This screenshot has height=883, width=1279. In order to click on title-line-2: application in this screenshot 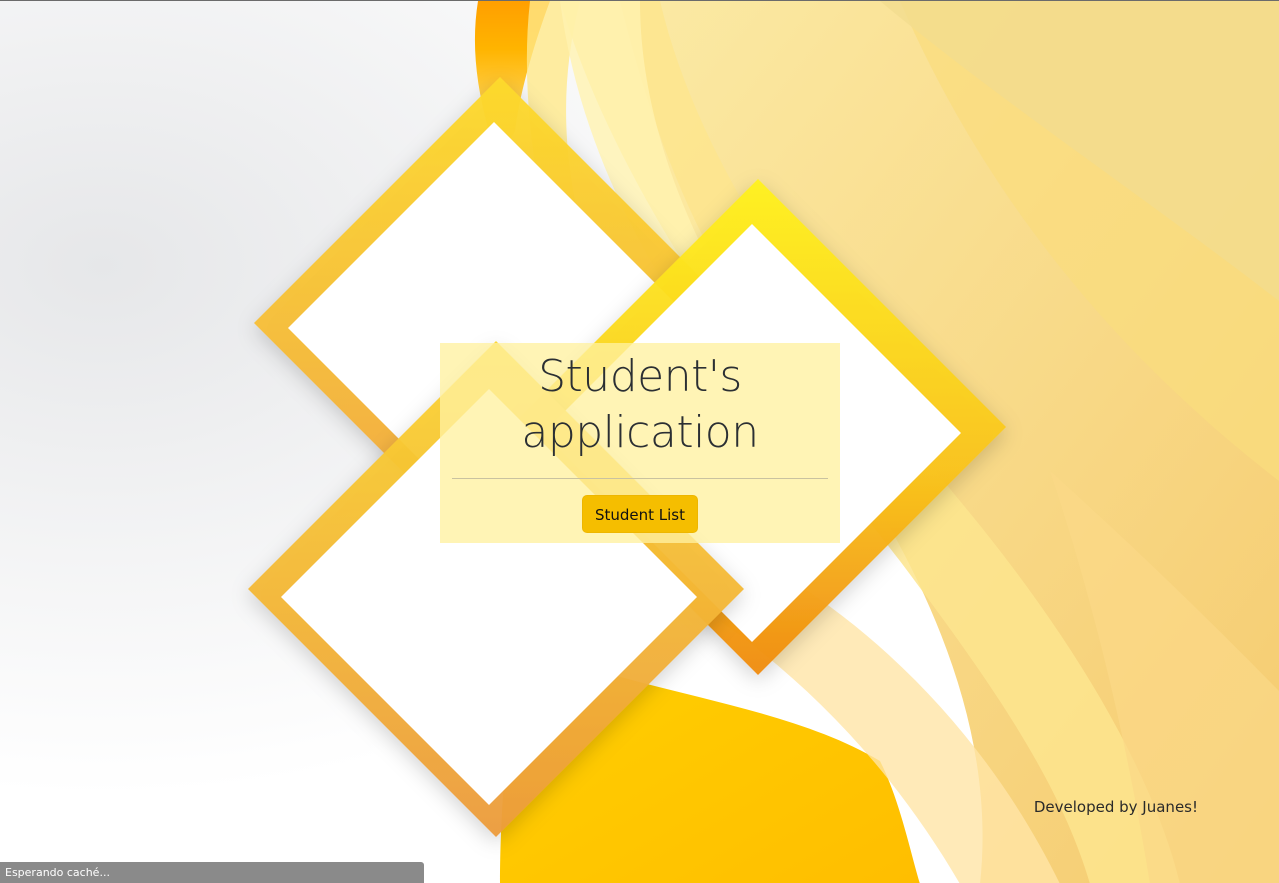, I will do `click(640, 432)`.